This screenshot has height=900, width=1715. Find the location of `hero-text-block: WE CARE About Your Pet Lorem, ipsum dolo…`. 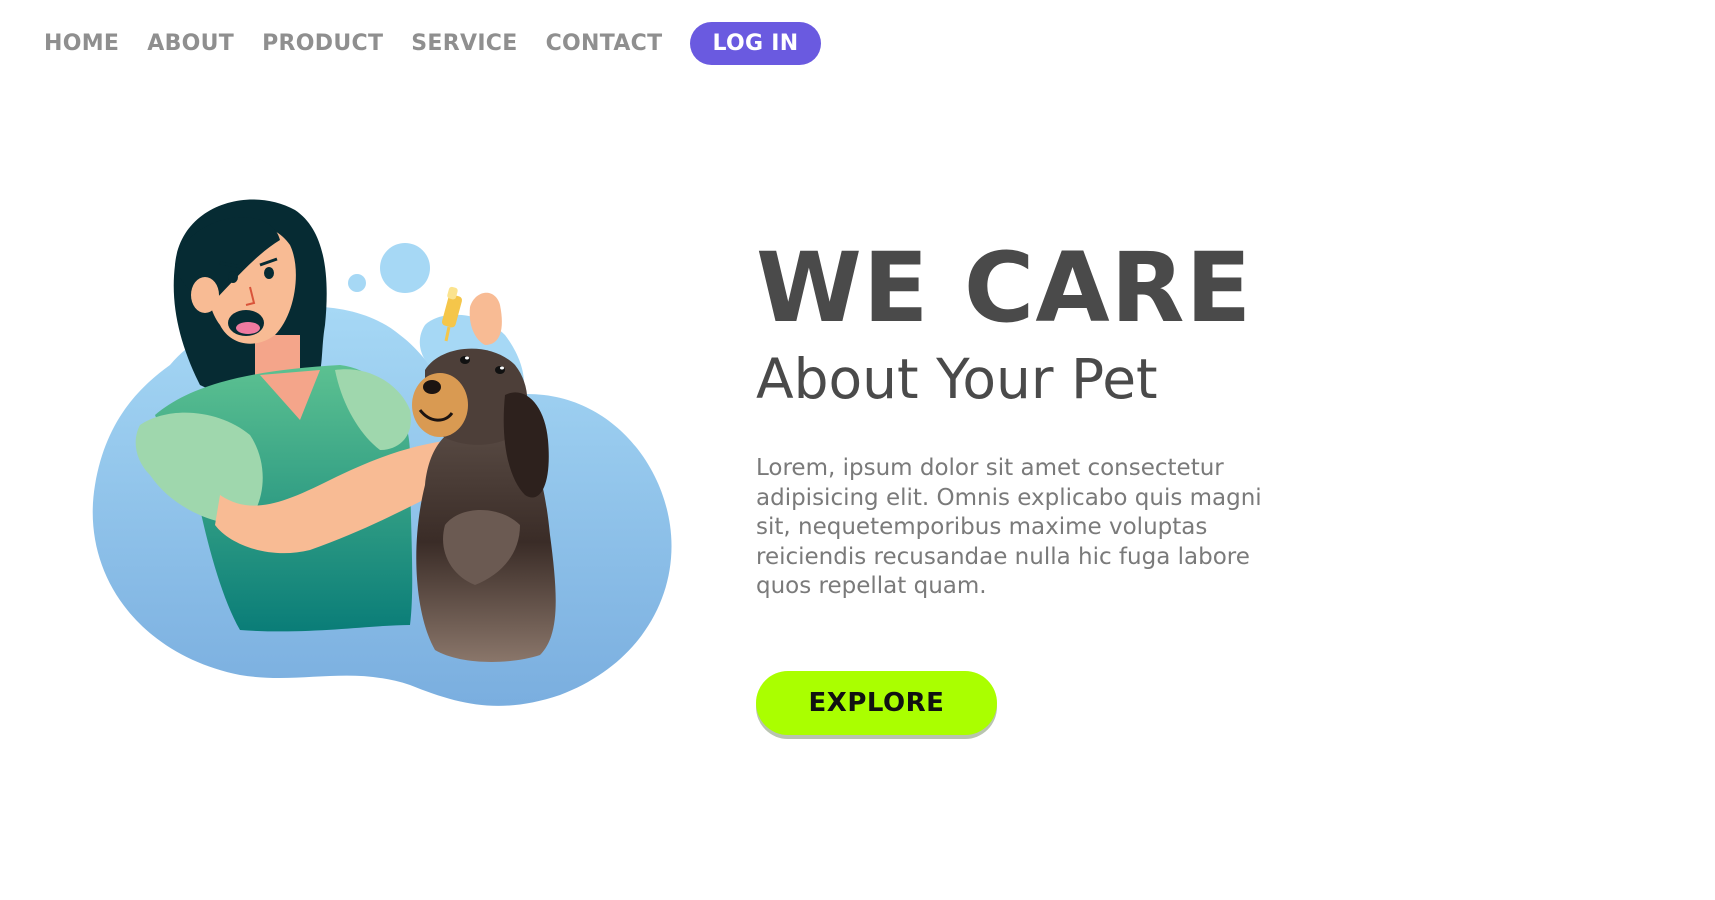

hero-text-block: WE CARE About Your Pet Lorem, ipsum dolo… is located at coordinates (1036, 420).